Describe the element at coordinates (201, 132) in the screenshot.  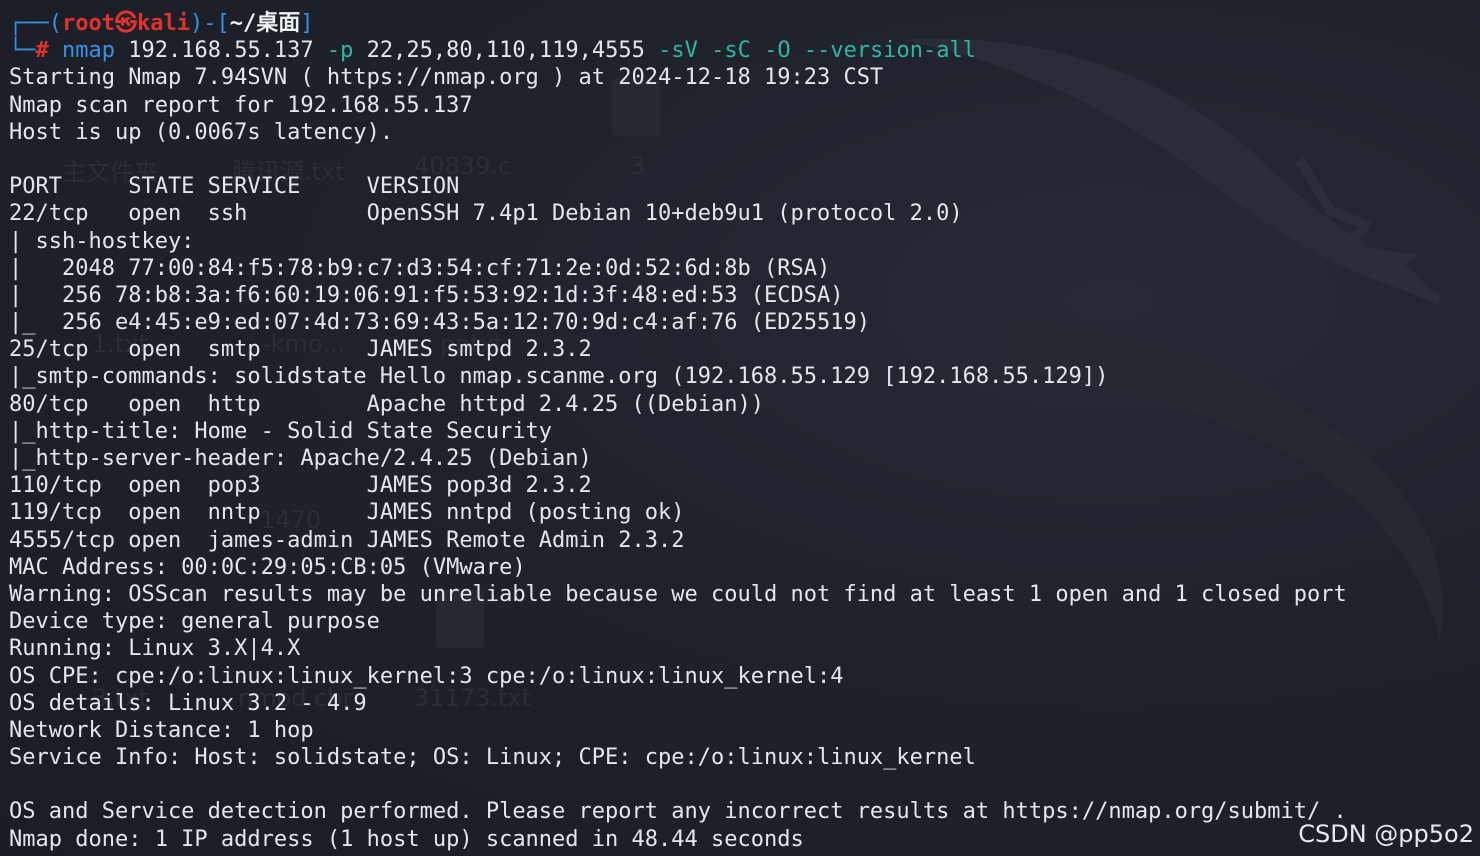
I see `output-line: Host is up (0.0067s latency).` at that location.